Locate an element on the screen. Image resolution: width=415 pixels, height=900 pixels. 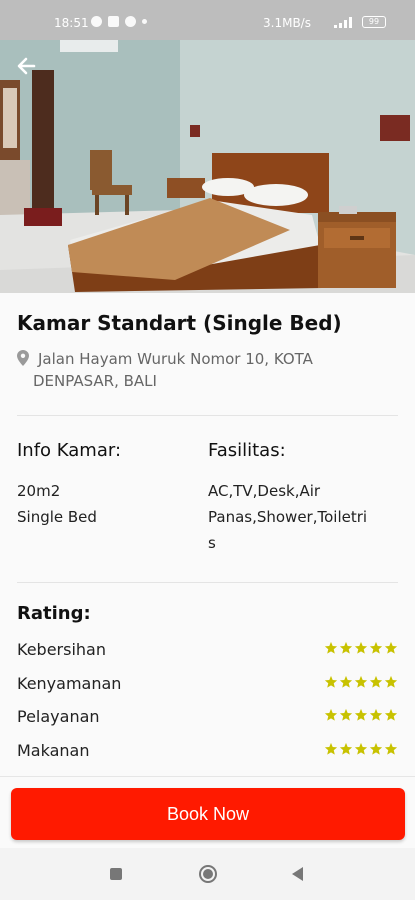
info-bed: Single Bed is located at coordinates (57, 517).